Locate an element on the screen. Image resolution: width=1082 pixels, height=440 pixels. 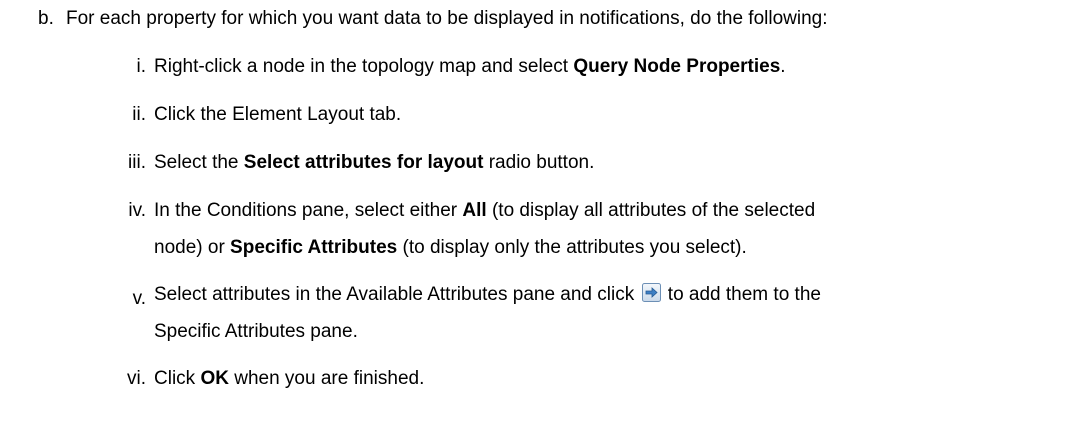
ok-button-reference: OK is located at coordinates (214, 378).